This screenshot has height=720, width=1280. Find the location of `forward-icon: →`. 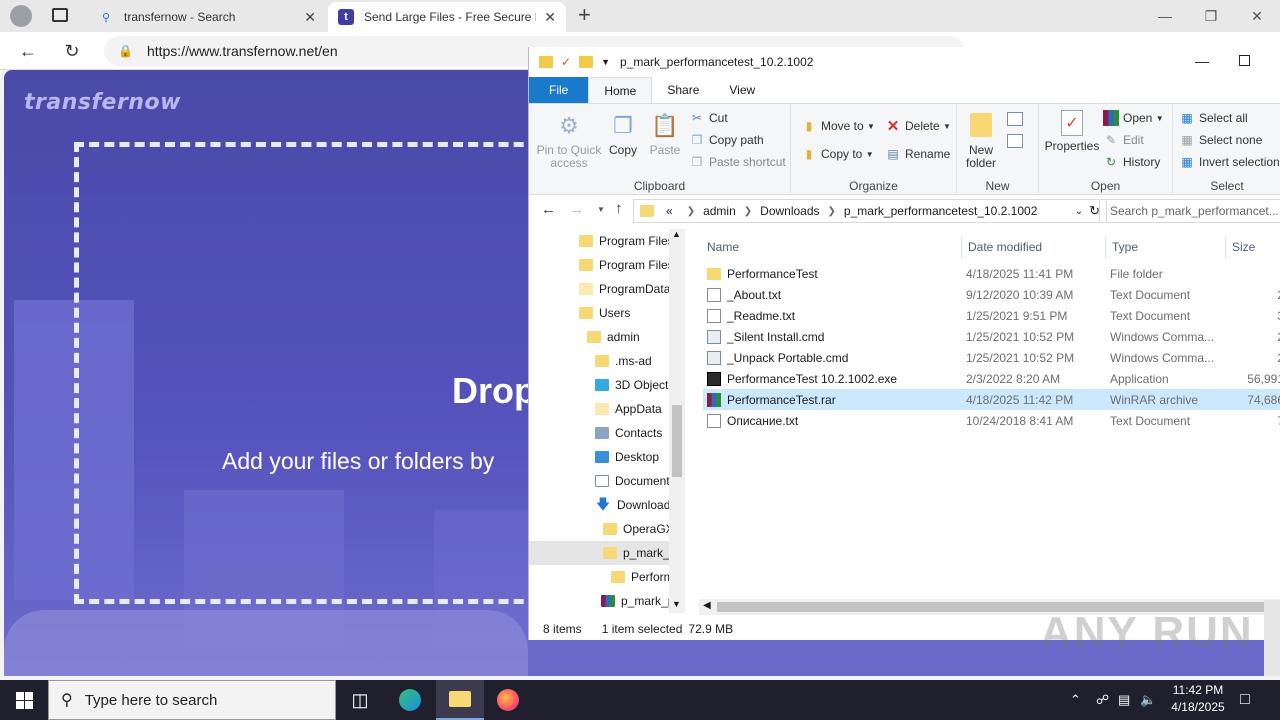

forward-icon: → is located at coordinates (576, 209).